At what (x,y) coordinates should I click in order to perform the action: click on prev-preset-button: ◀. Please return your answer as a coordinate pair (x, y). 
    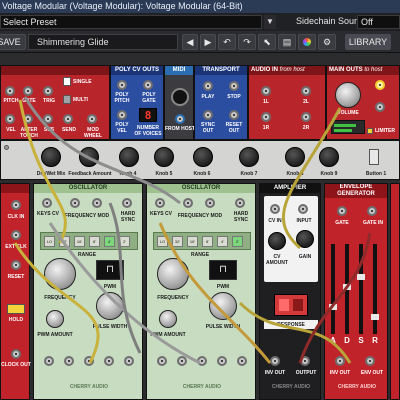
    Looking at the image, I should click on (190, 42).